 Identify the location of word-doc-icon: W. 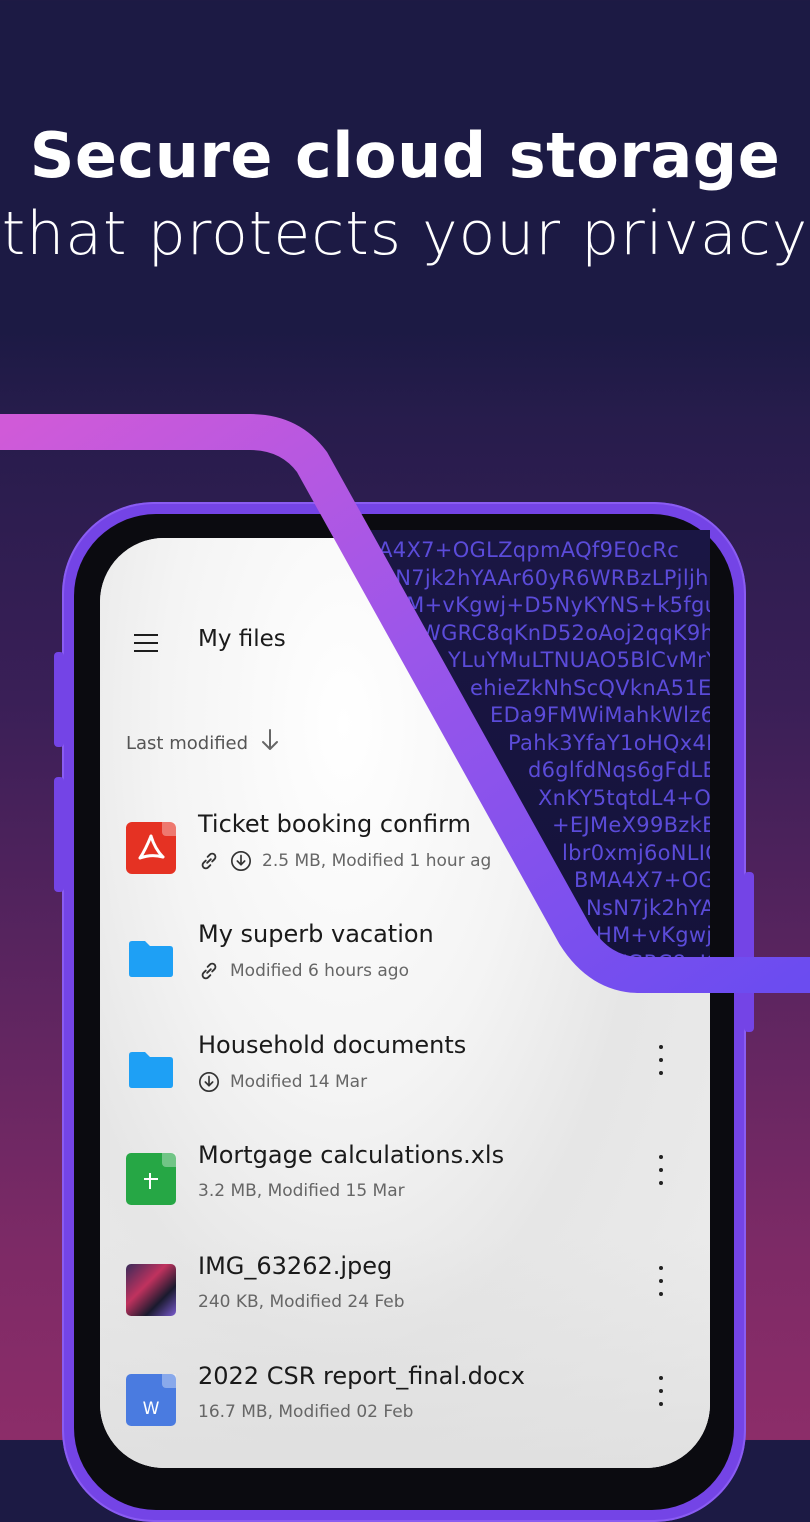
(151, 1400).